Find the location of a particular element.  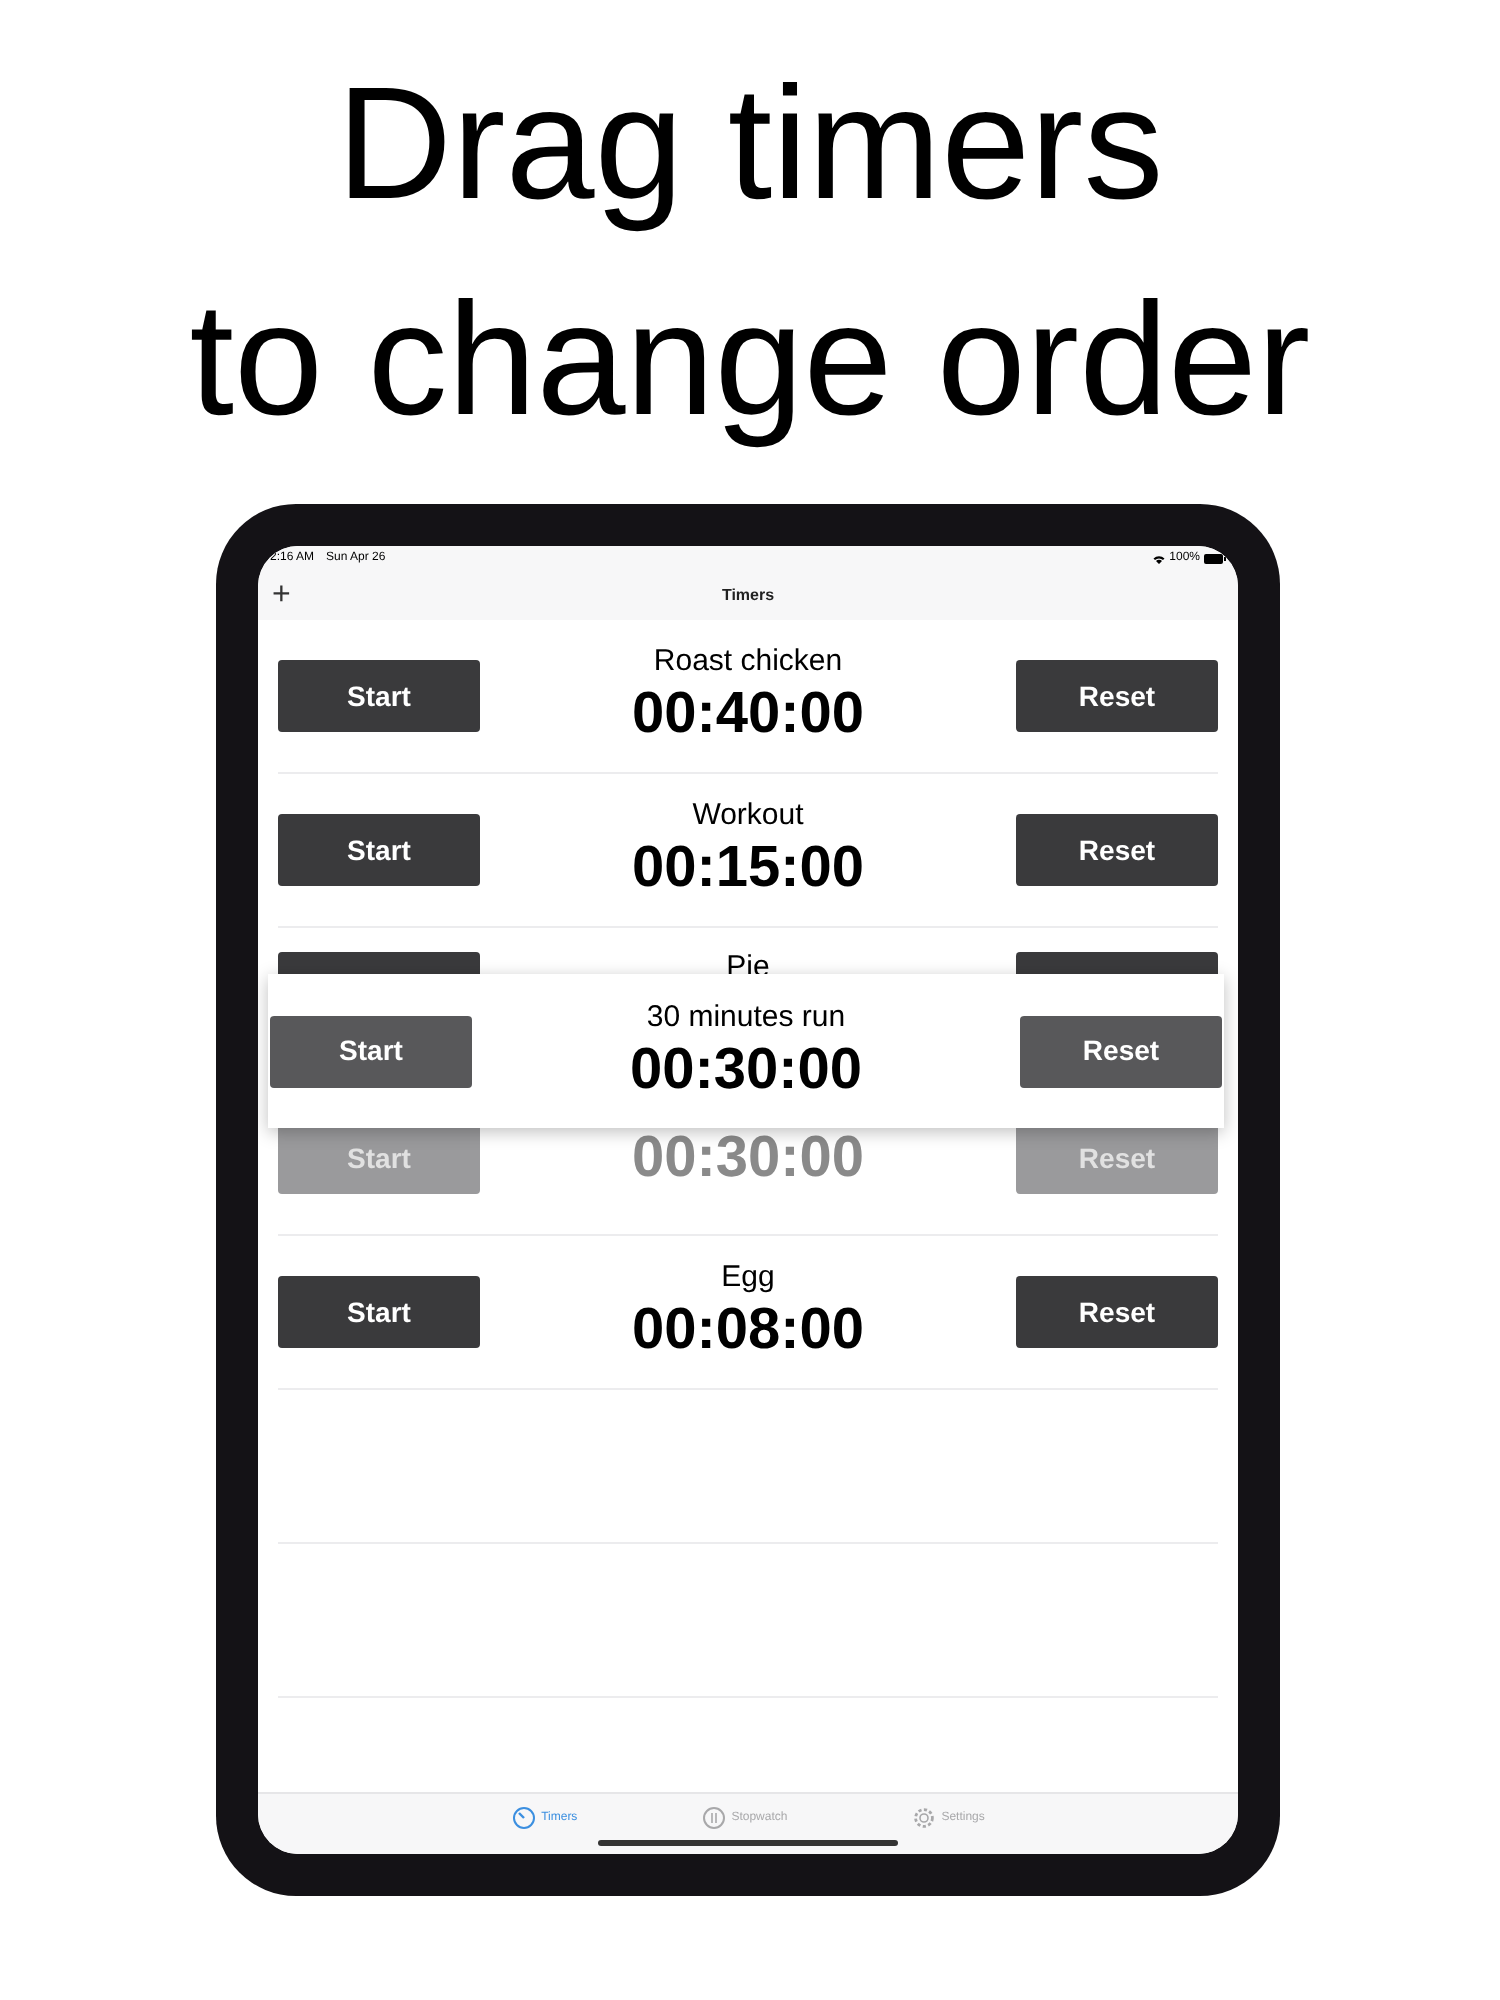

settings-icon is located at coordinates (923, 1818).